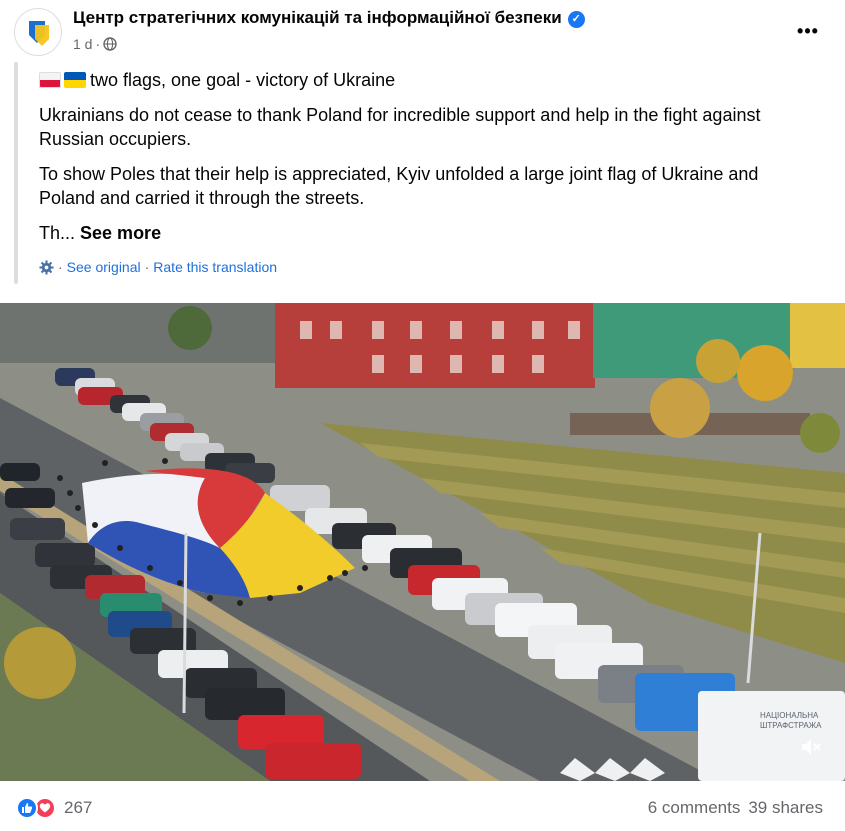  What do you see at coordinates (243, 80) in the screenshot?
I see `post-headline: two flags, one goal - victory of Ukraine` at bounding box center [243, 80].